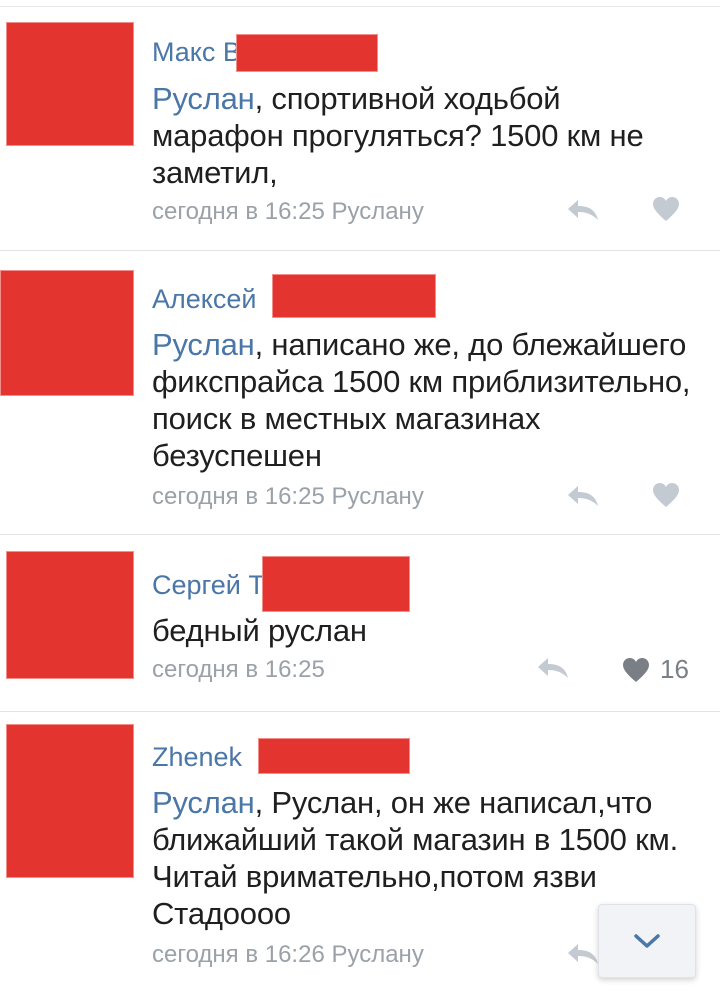 The image size is (720, 992). What do you see at coordinates (259, 630) in the screenshot?
I see `comment-body: бедный руслан` at bounding box center [259, 630].